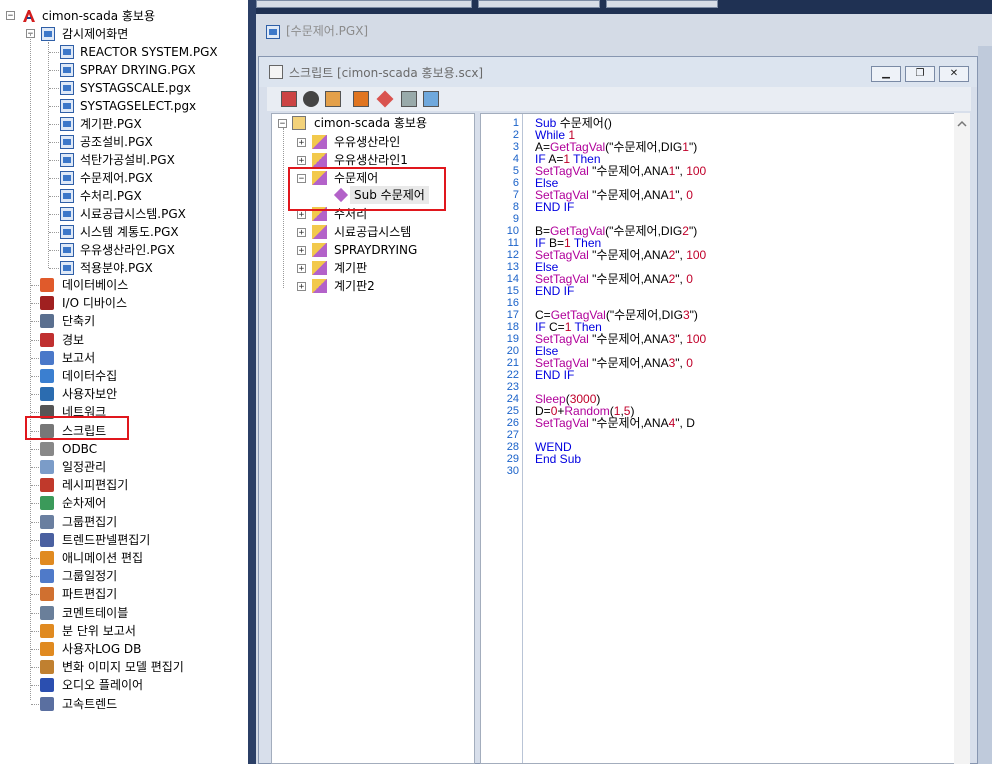  I want to click on script-node-label: 계기판, so click(351, 268).